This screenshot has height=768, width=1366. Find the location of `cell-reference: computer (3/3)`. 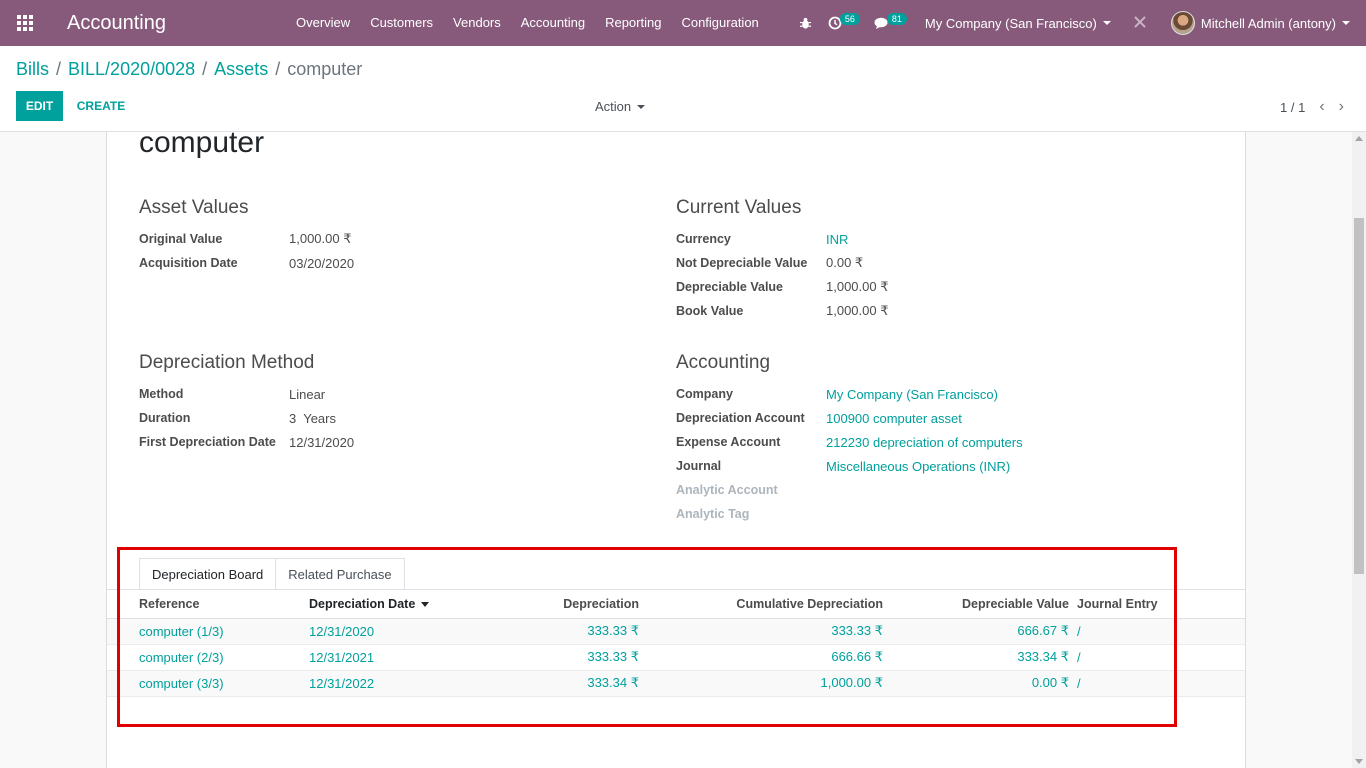

cell-reference: computer (3/3) is located at coordinates (208, 683).